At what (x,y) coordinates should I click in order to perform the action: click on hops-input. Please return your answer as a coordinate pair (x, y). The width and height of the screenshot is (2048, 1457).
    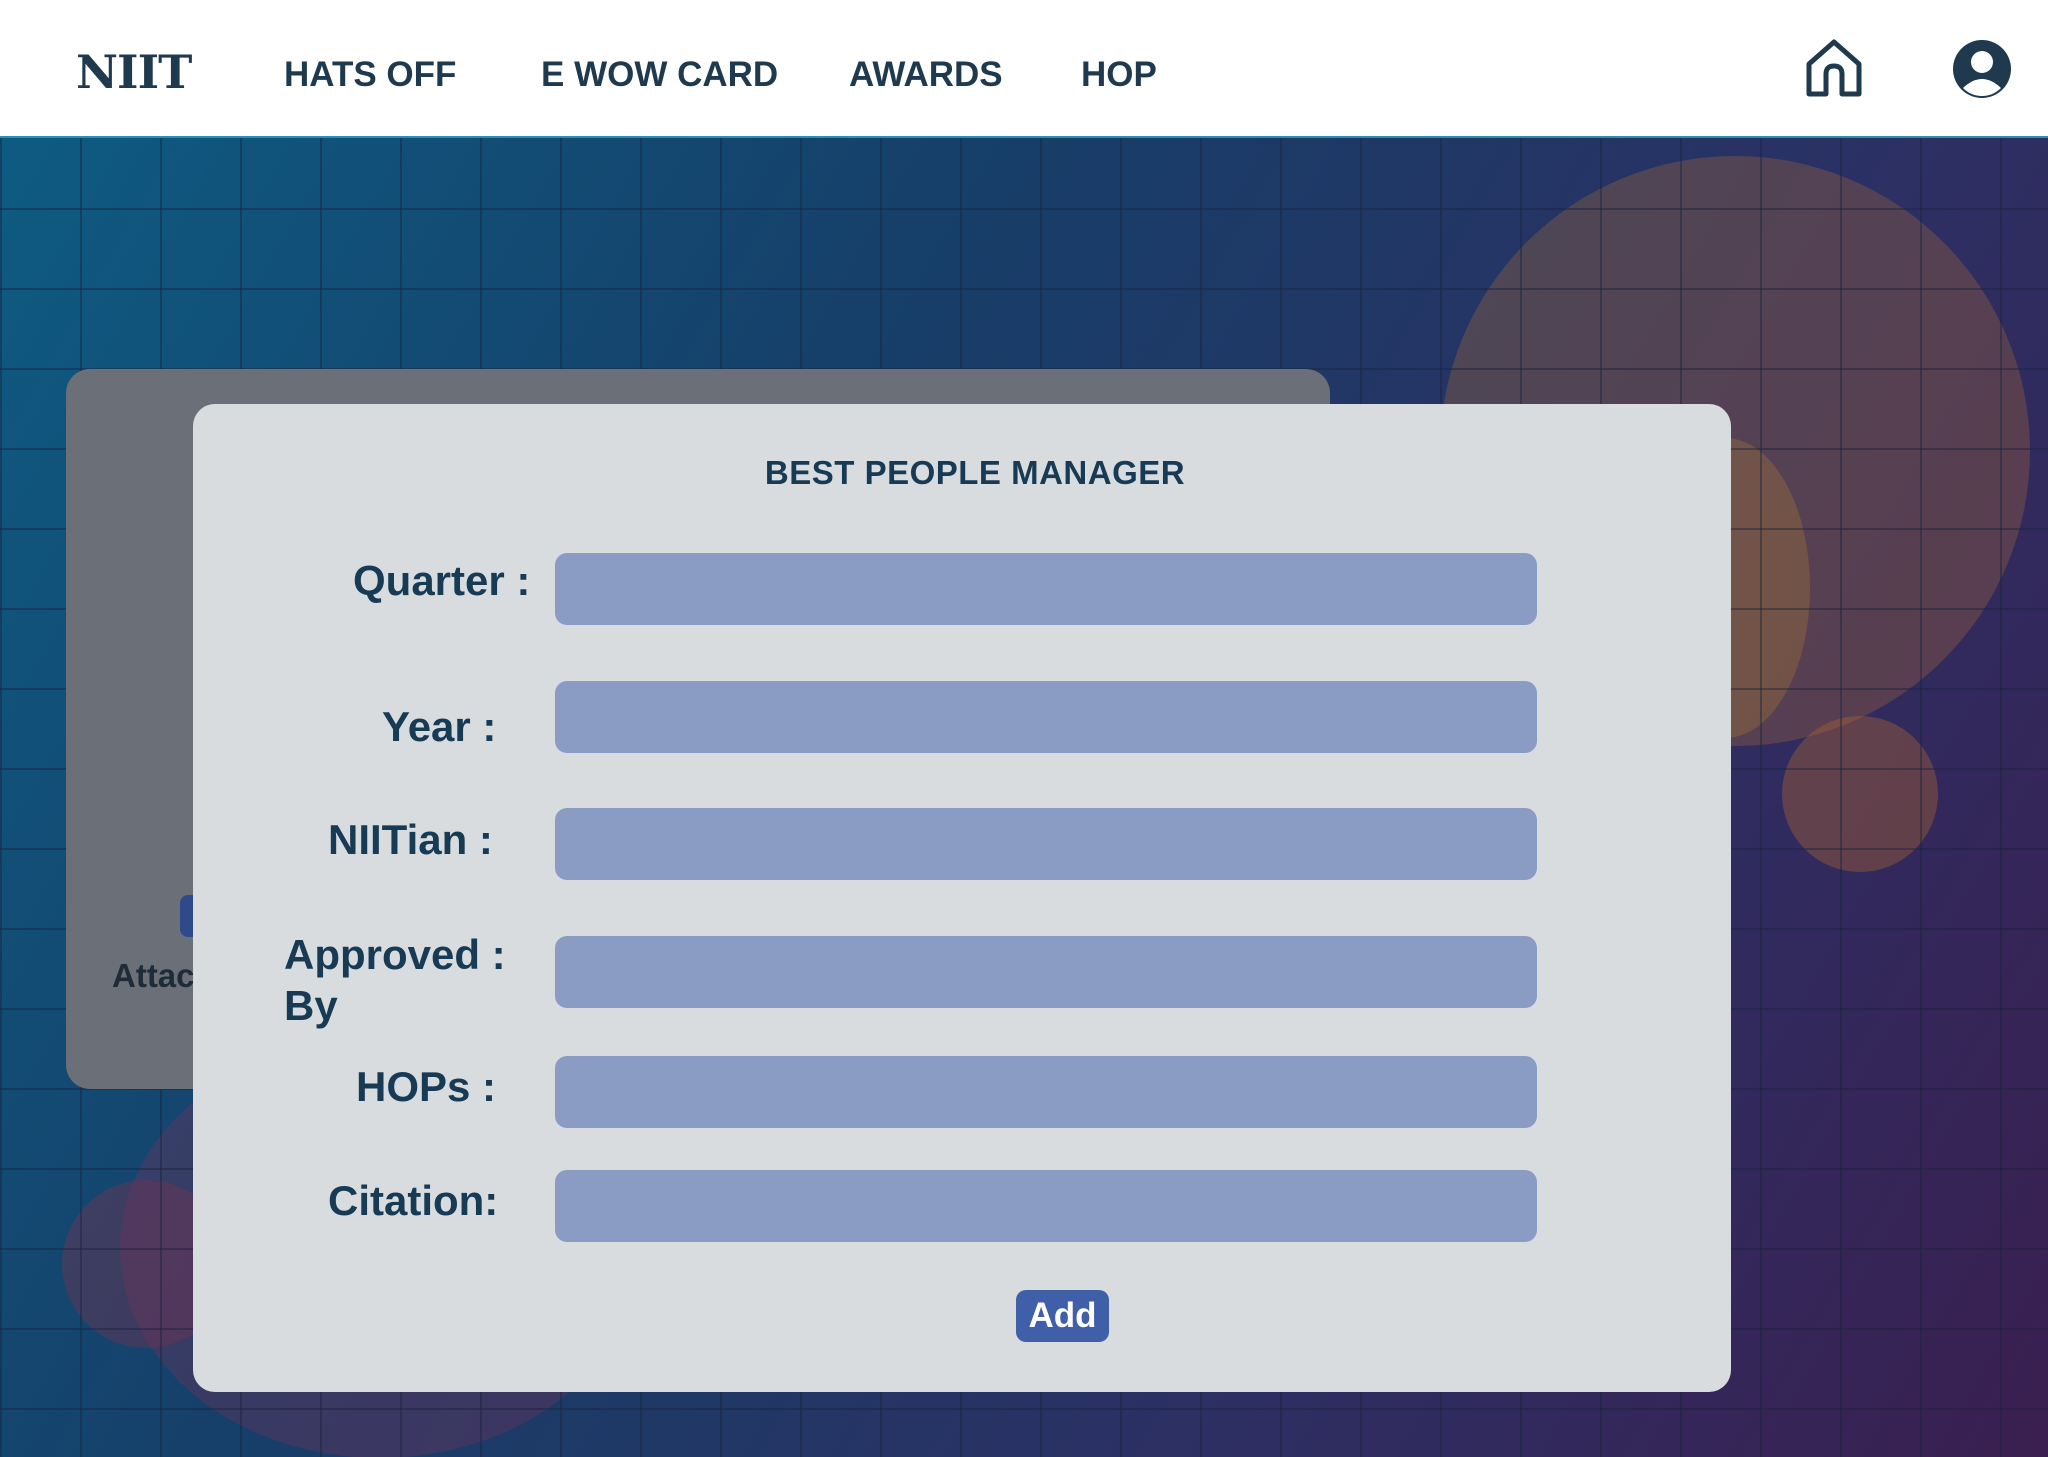
    Looking at the image, I should click on (1046, 1092).